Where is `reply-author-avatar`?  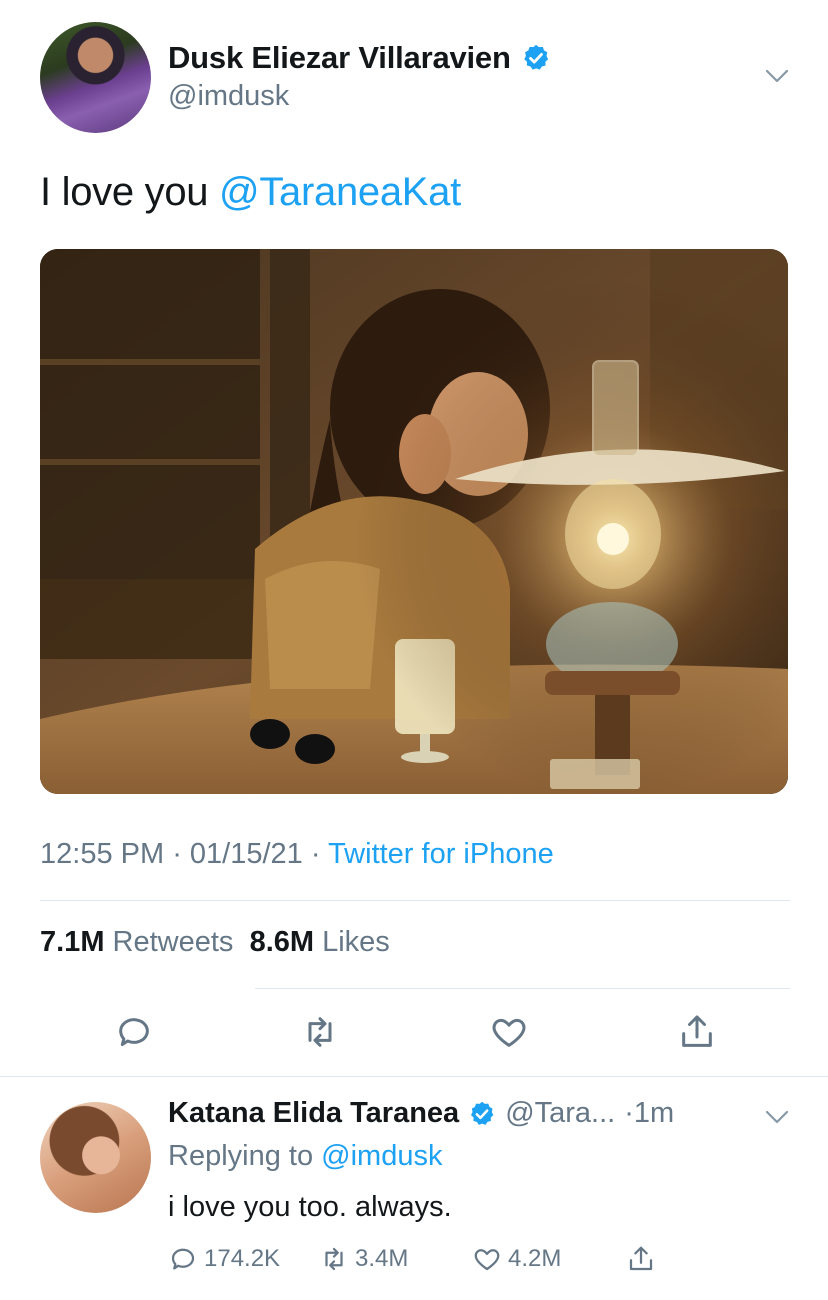 reply-author-avatar is located at coordinates (95, 1157).